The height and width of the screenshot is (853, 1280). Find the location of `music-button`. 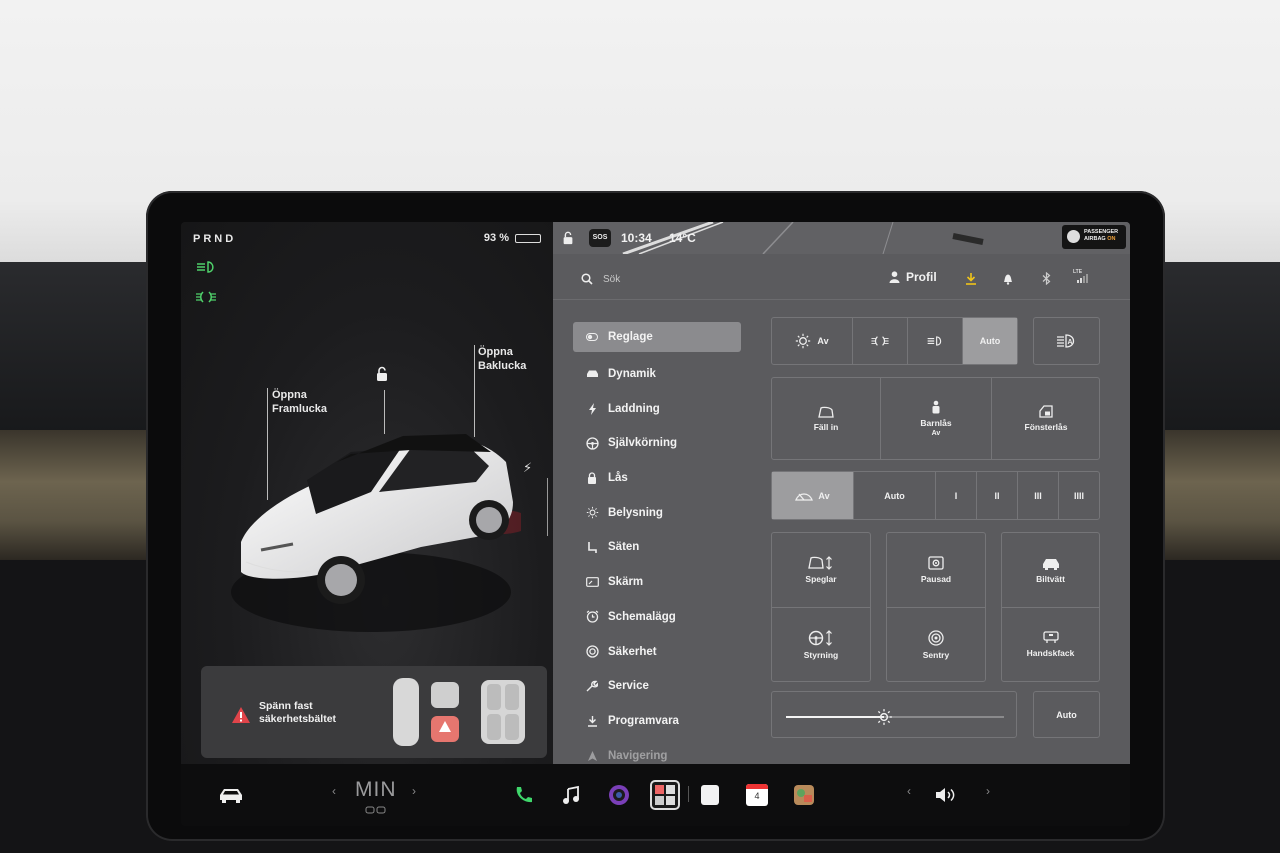

music-button is located at coordinates (571, 795).